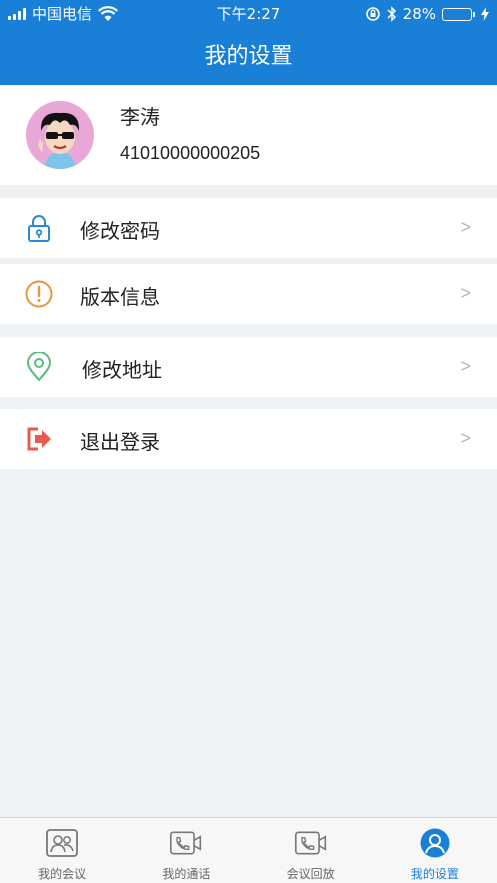  I want to click on meeting-icon, so click(62, 843).